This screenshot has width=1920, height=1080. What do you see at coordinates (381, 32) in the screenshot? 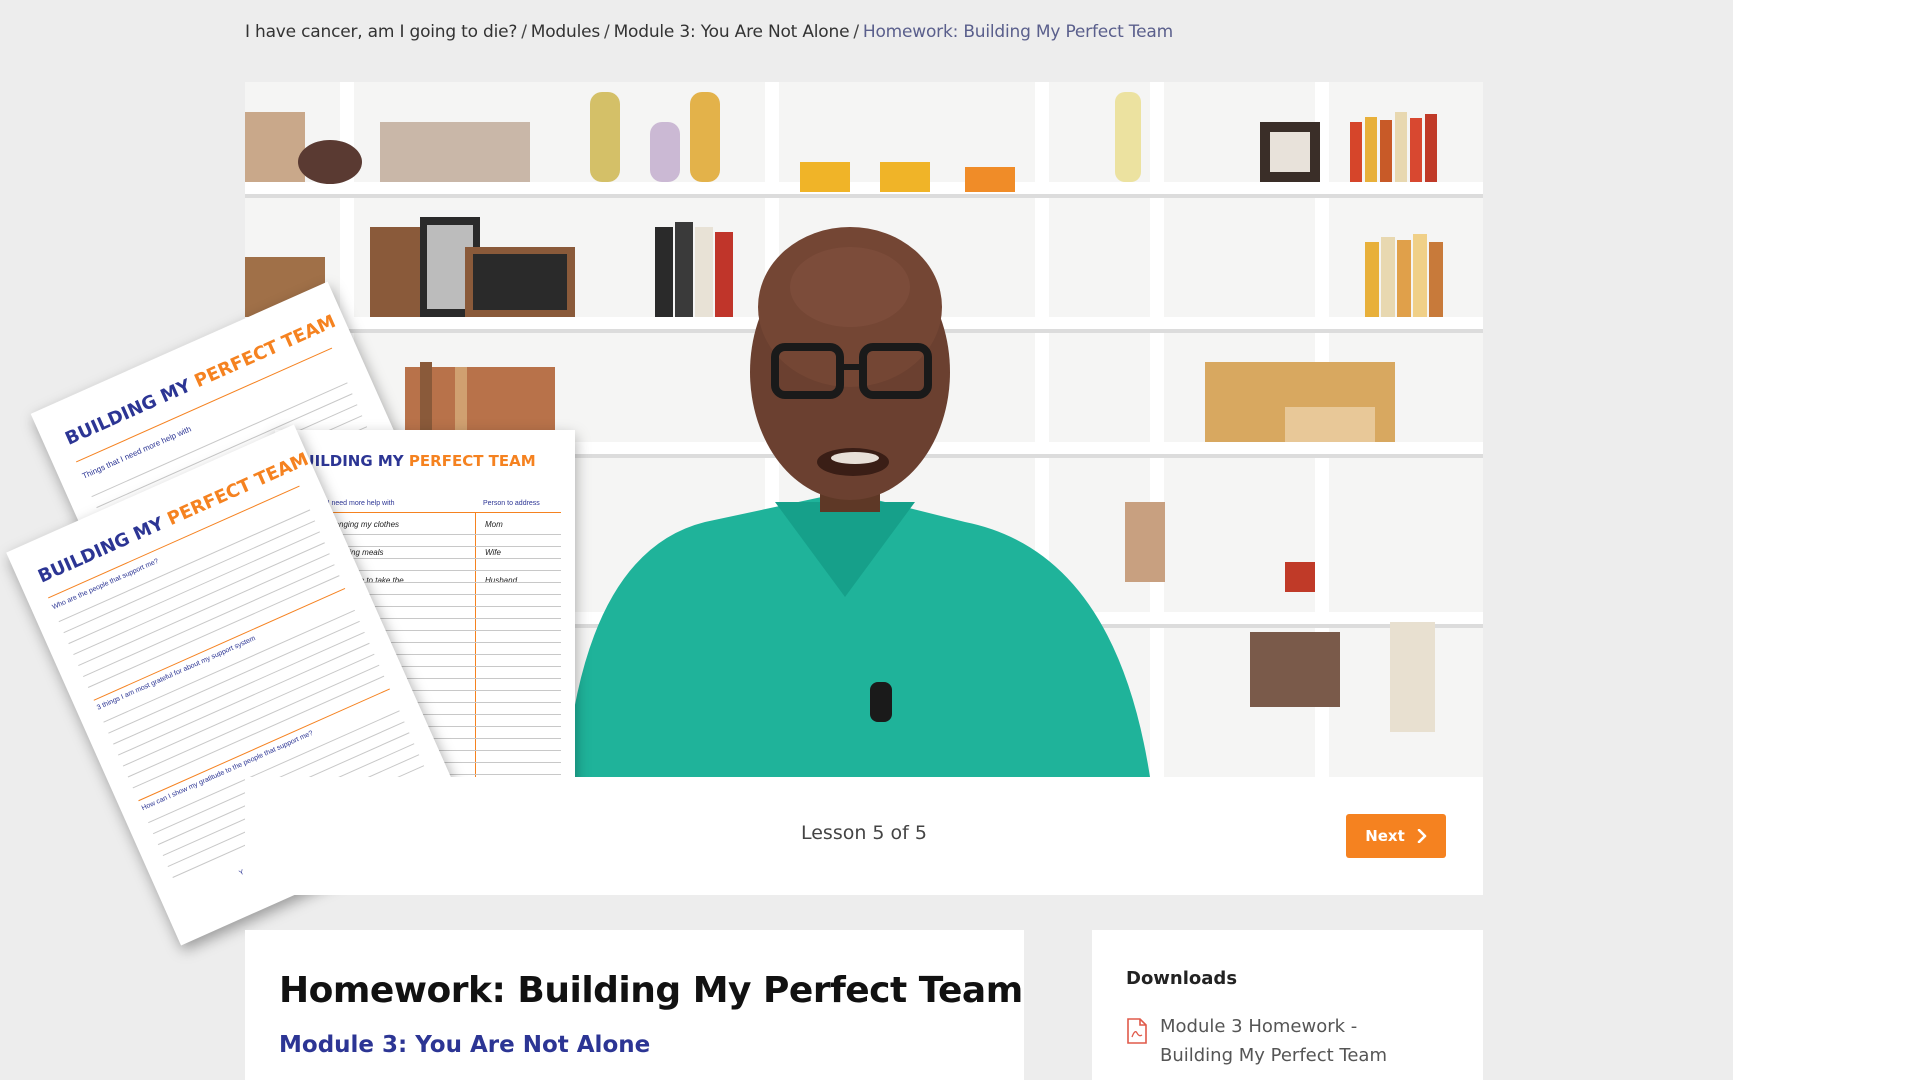
I see `breadcrumb-course-link: I have cancer, am I going to die?` at bounding box center [381, 32].